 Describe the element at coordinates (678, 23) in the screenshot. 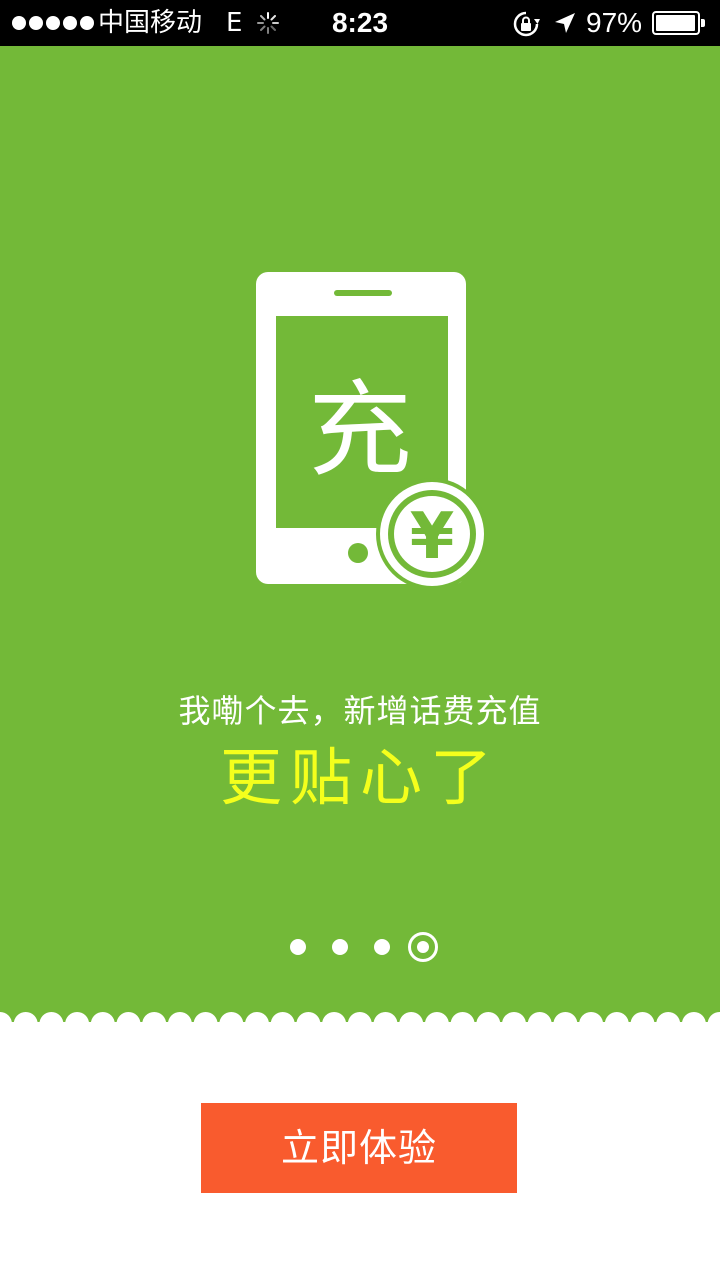

I see `battery-icon` at that location.